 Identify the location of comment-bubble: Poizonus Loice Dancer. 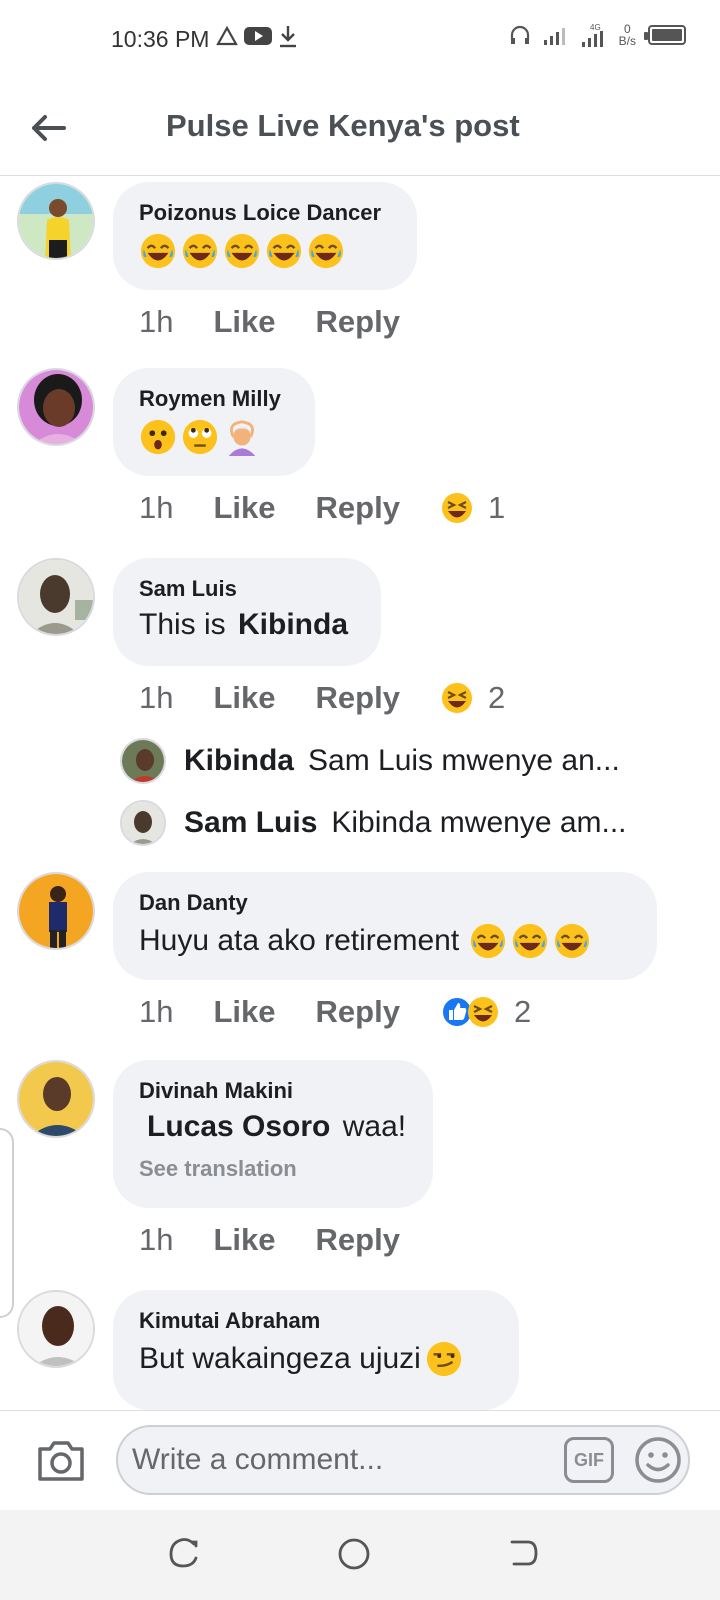
(265, 236).